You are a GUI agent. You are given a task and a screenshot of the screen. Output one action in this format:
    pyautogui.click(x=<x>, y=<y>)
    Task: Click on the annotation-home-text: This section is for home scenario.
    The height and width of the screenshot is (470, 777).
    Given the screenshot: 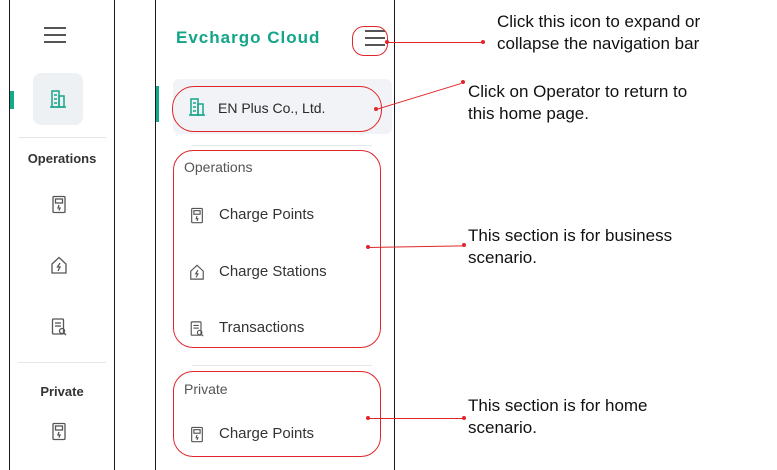 What is the action you would take?
    pyautogui.click(x=558, y=416)
    